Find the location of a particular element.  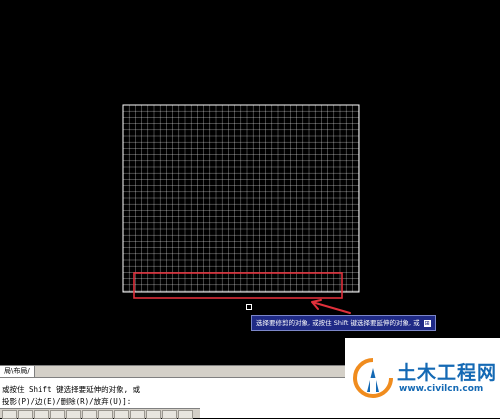

annotation-arrow is located at coordinates (331, 306).